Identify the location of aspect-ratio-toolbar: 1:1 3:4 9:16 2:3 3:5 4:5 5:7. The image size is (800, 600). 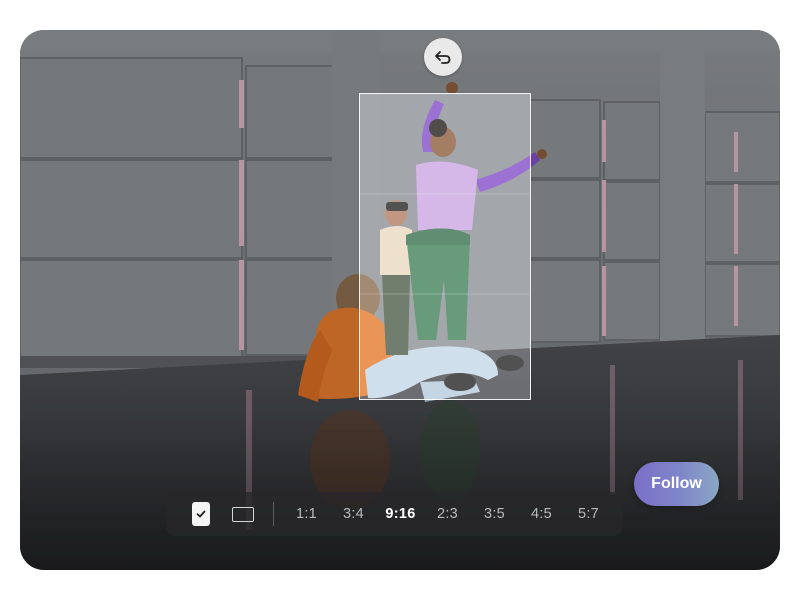
(394, 514).